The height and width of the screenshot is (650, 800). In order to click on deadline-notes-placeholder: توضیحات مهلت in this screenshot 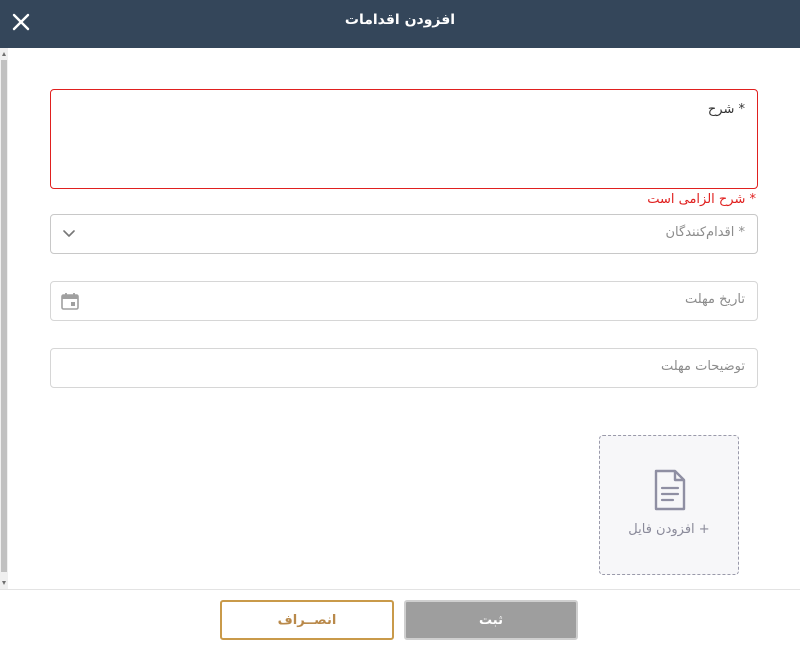, I will do `click(702, 366)`.